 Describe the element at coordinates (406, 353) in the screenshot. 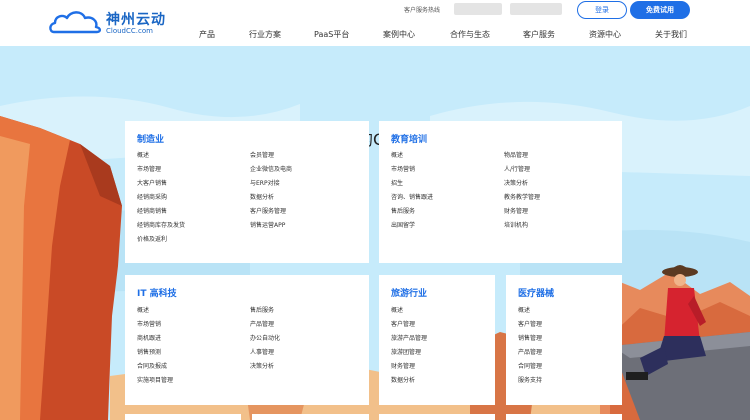

I see `card-link: 旅游团管理` at that location.